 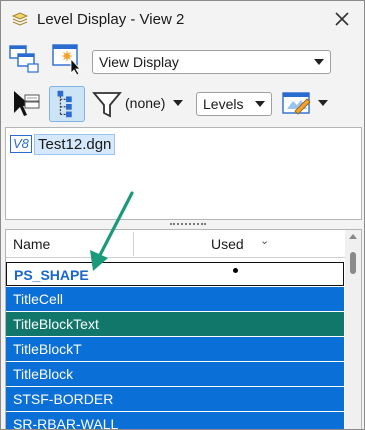 I want to click on table-row: SR-RBAR-WALL, so click(x=175, y=421).